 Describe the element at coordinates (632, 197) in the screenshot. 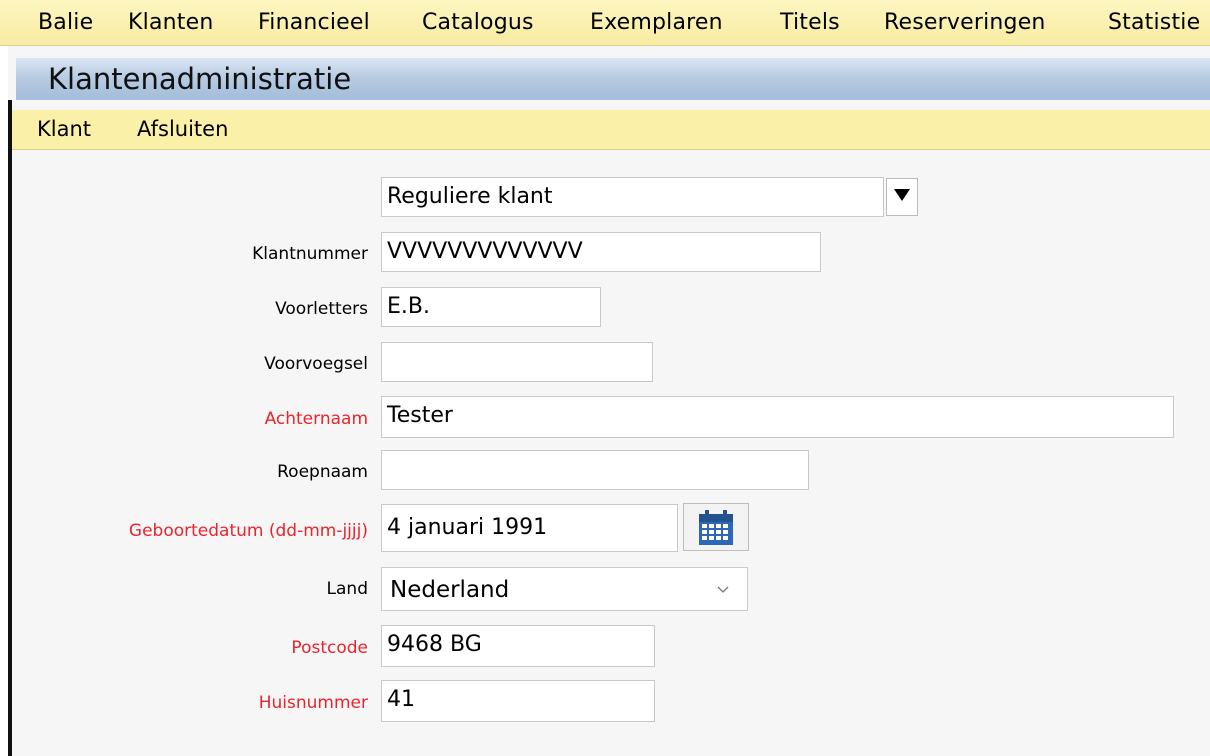

I see `klant-type-select: Reguliere klant` at that location.